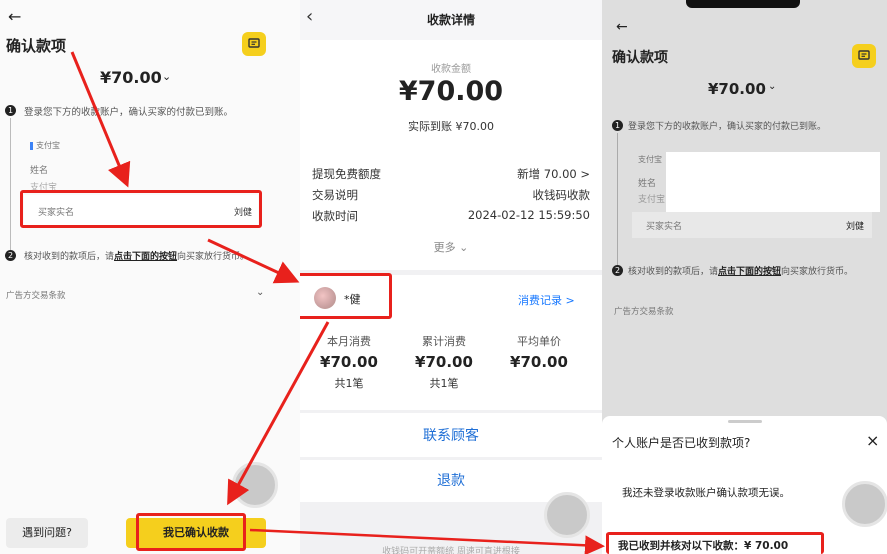 The width and height of the screenshot is (887, 554). Describe the element at coordinates (253, 261) in the screenshot. I see `arrow-to-payer` at that location.